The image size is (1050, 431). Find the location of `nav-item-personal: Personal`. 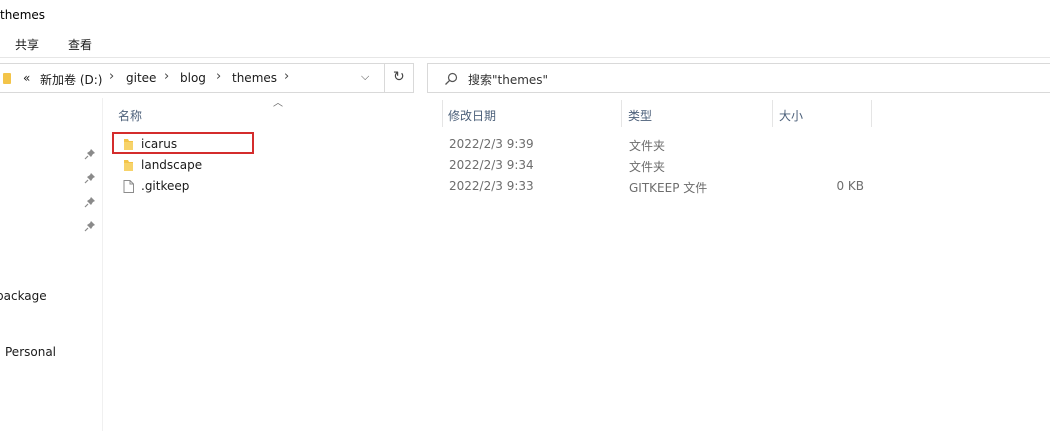

nav-item-personal: Personal is located at coordinates (30, 352).